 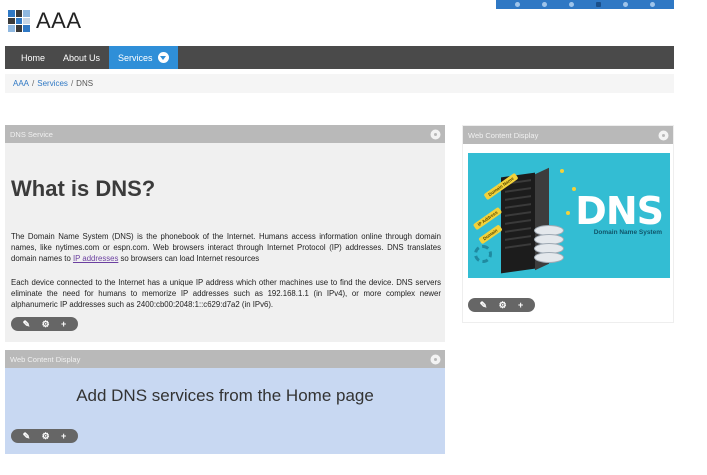 What do you see at coordinates (31, 134) in the screenshot?
I see `portlet-title: DNS Service` at bounding box center [31, 134].